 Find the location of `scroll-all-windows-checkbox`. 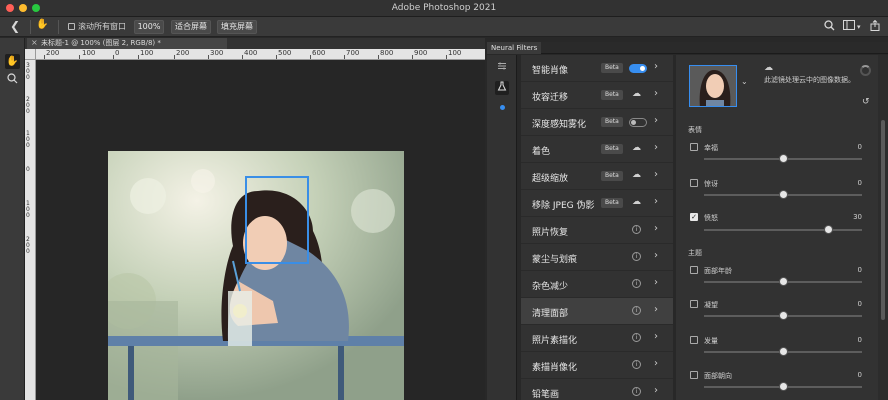

scroll-all-windows-checkbox is located at coordinates (71, 26).